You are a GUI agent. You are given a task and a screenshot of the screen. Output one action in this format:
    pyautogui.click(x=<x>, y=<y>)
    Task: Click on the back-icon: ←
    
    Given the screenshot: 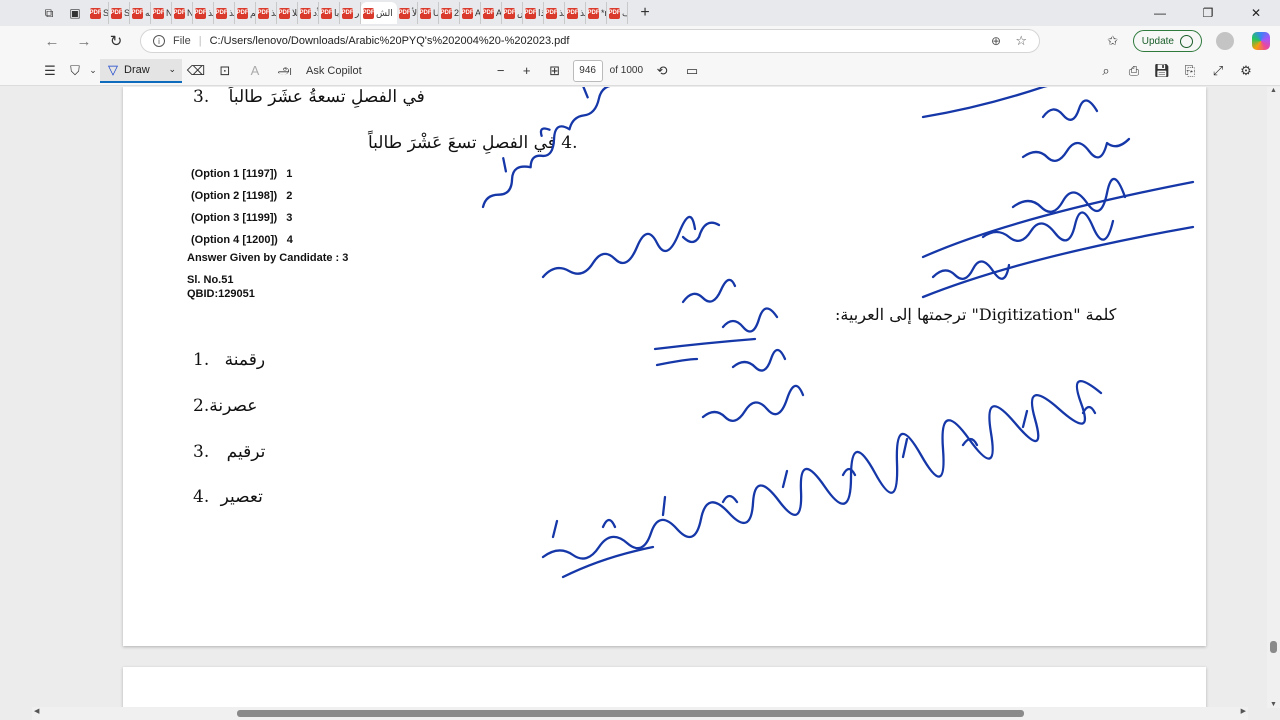 What is the action you would take?
    pyautogui.click(x=52, y=41)
    